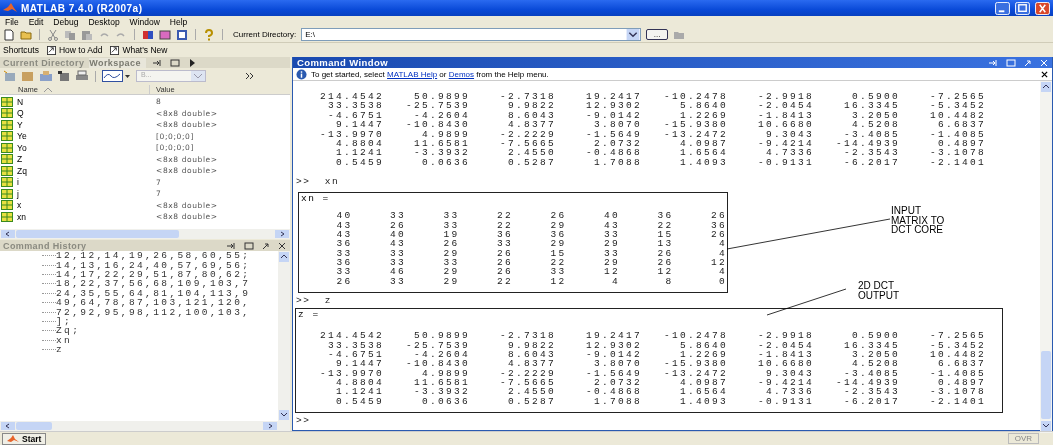 The height and width of the screenshot is (445, 1053). I want to click on matrix-value: 43, so click(344, 234).